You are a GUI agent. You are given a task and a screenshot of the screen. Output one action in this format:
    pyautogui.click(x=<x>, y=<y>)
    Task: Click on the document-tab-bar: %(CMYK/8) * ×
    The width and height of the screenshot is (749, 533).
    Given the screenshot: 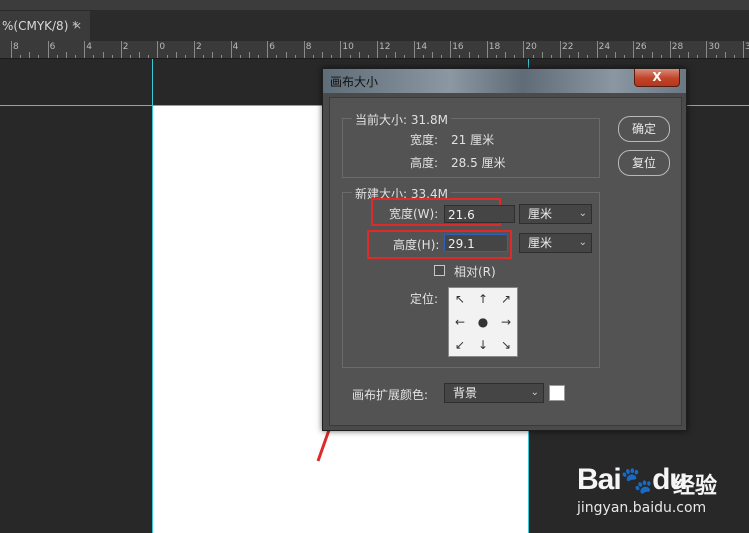 What is the action you would take?
    pyautogui.click(x=374, y=26)
    